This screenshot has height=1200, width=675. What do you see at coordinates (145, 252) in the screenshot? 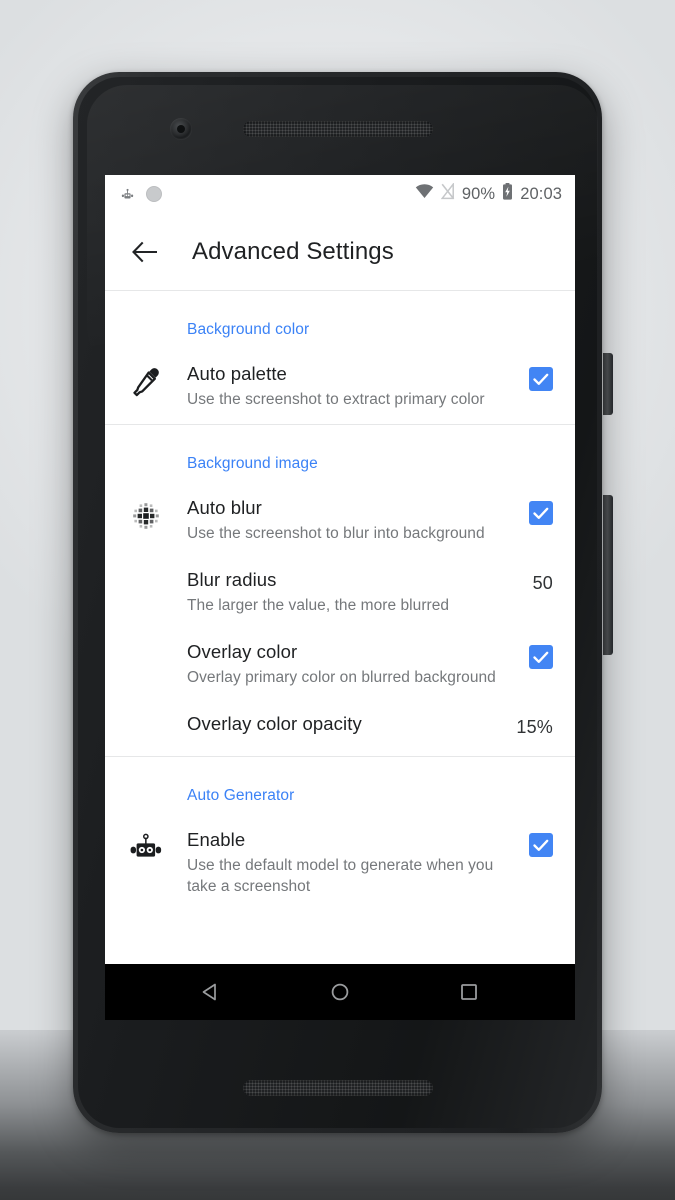
I see `arrow-left-icon` at bounding box center [145, 252].